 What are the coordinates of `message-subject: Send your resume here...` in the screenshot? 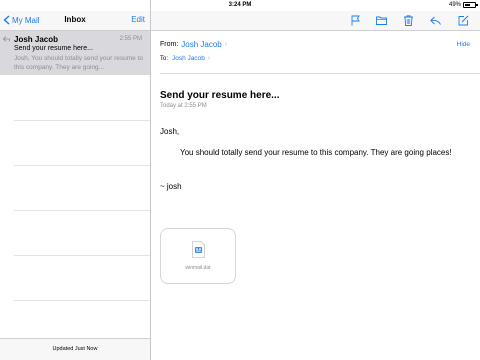 It's located at (53, 48).